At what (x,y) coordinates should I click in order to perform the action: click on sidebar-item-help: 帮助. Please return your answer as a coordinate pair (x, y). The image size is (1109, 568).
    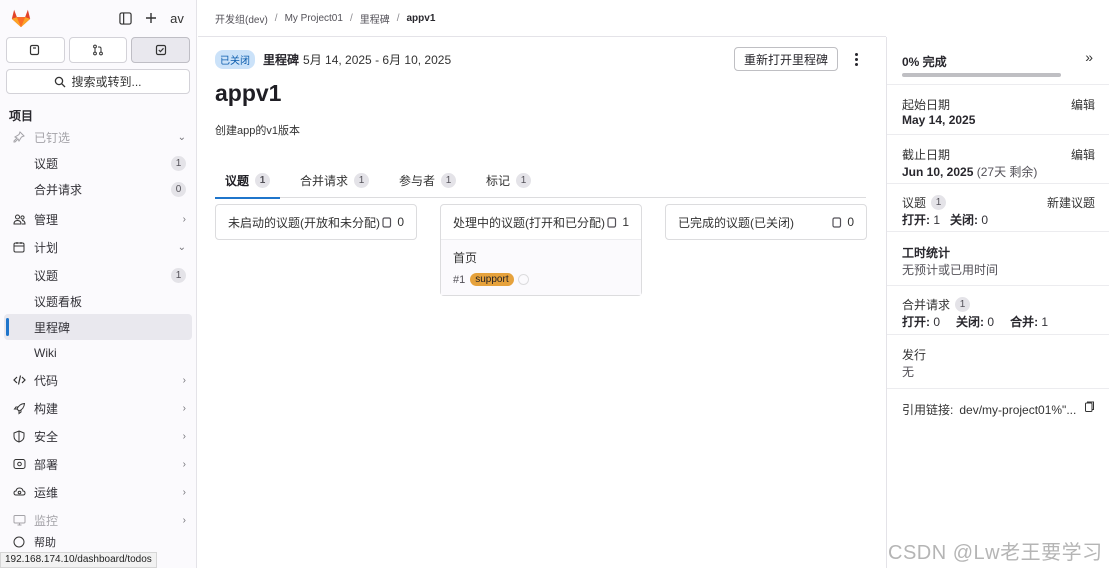
    Looking at the image, I should click on (98, 542).